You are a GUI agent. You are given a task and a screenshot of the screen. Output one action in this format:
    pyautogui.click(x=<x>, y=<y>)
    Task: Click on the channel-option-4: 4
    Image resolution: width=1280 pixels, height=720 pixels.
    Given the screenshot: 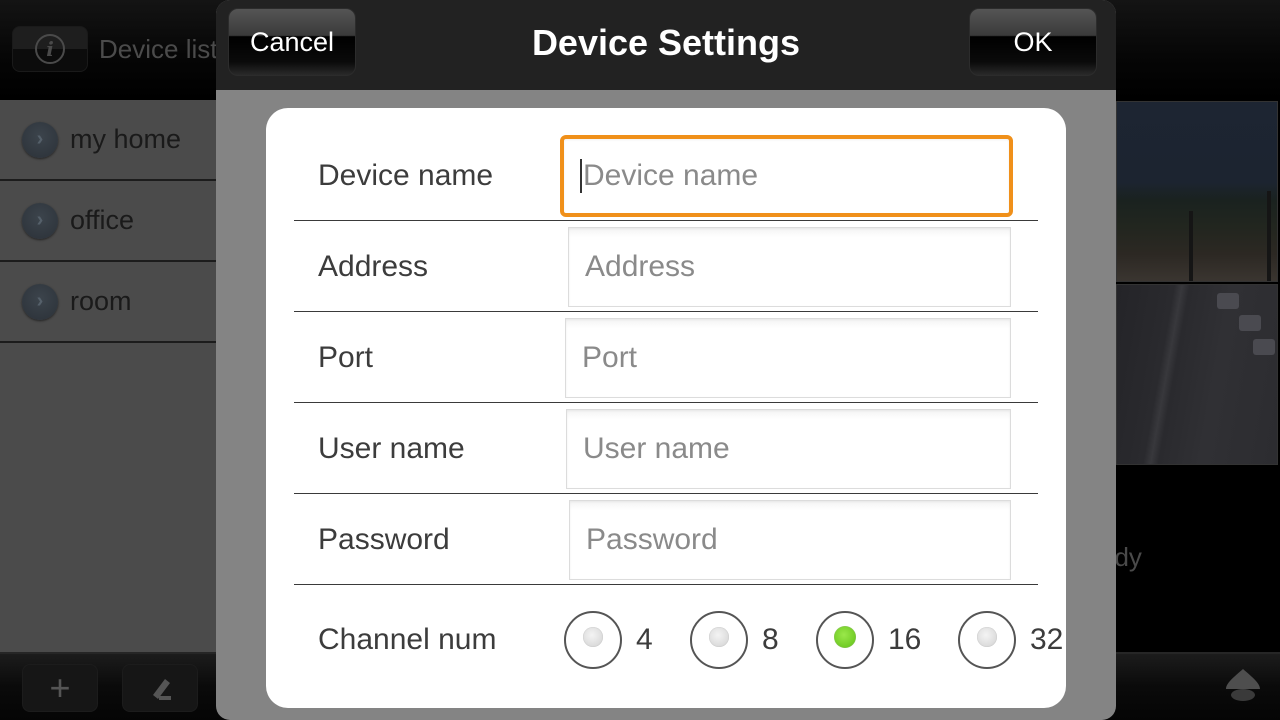 What is the action you would take?
    pyautogui.click(x=621, y=639)
    